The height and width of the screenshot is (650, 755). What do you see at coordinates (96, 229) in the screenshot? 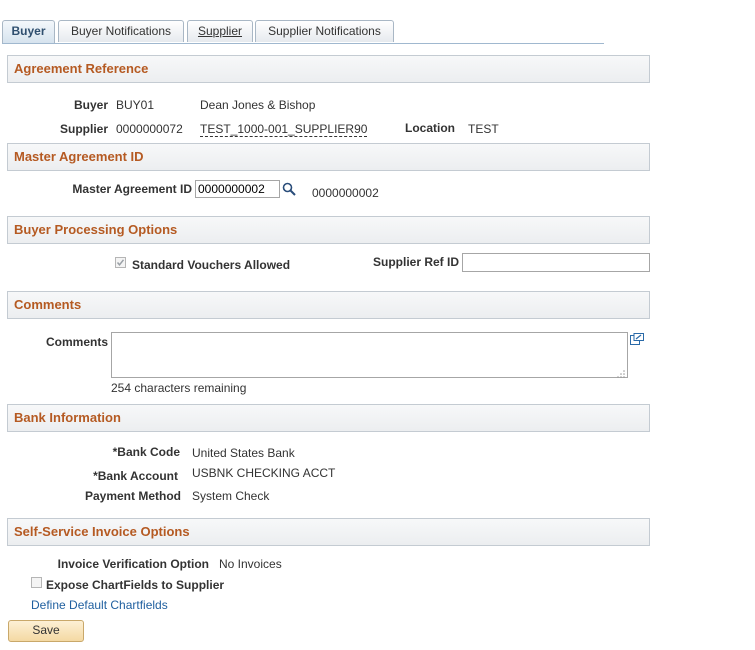
I see `section-buyer-processing-title: Buyer Processing Options` at bounding box center [96, 229].